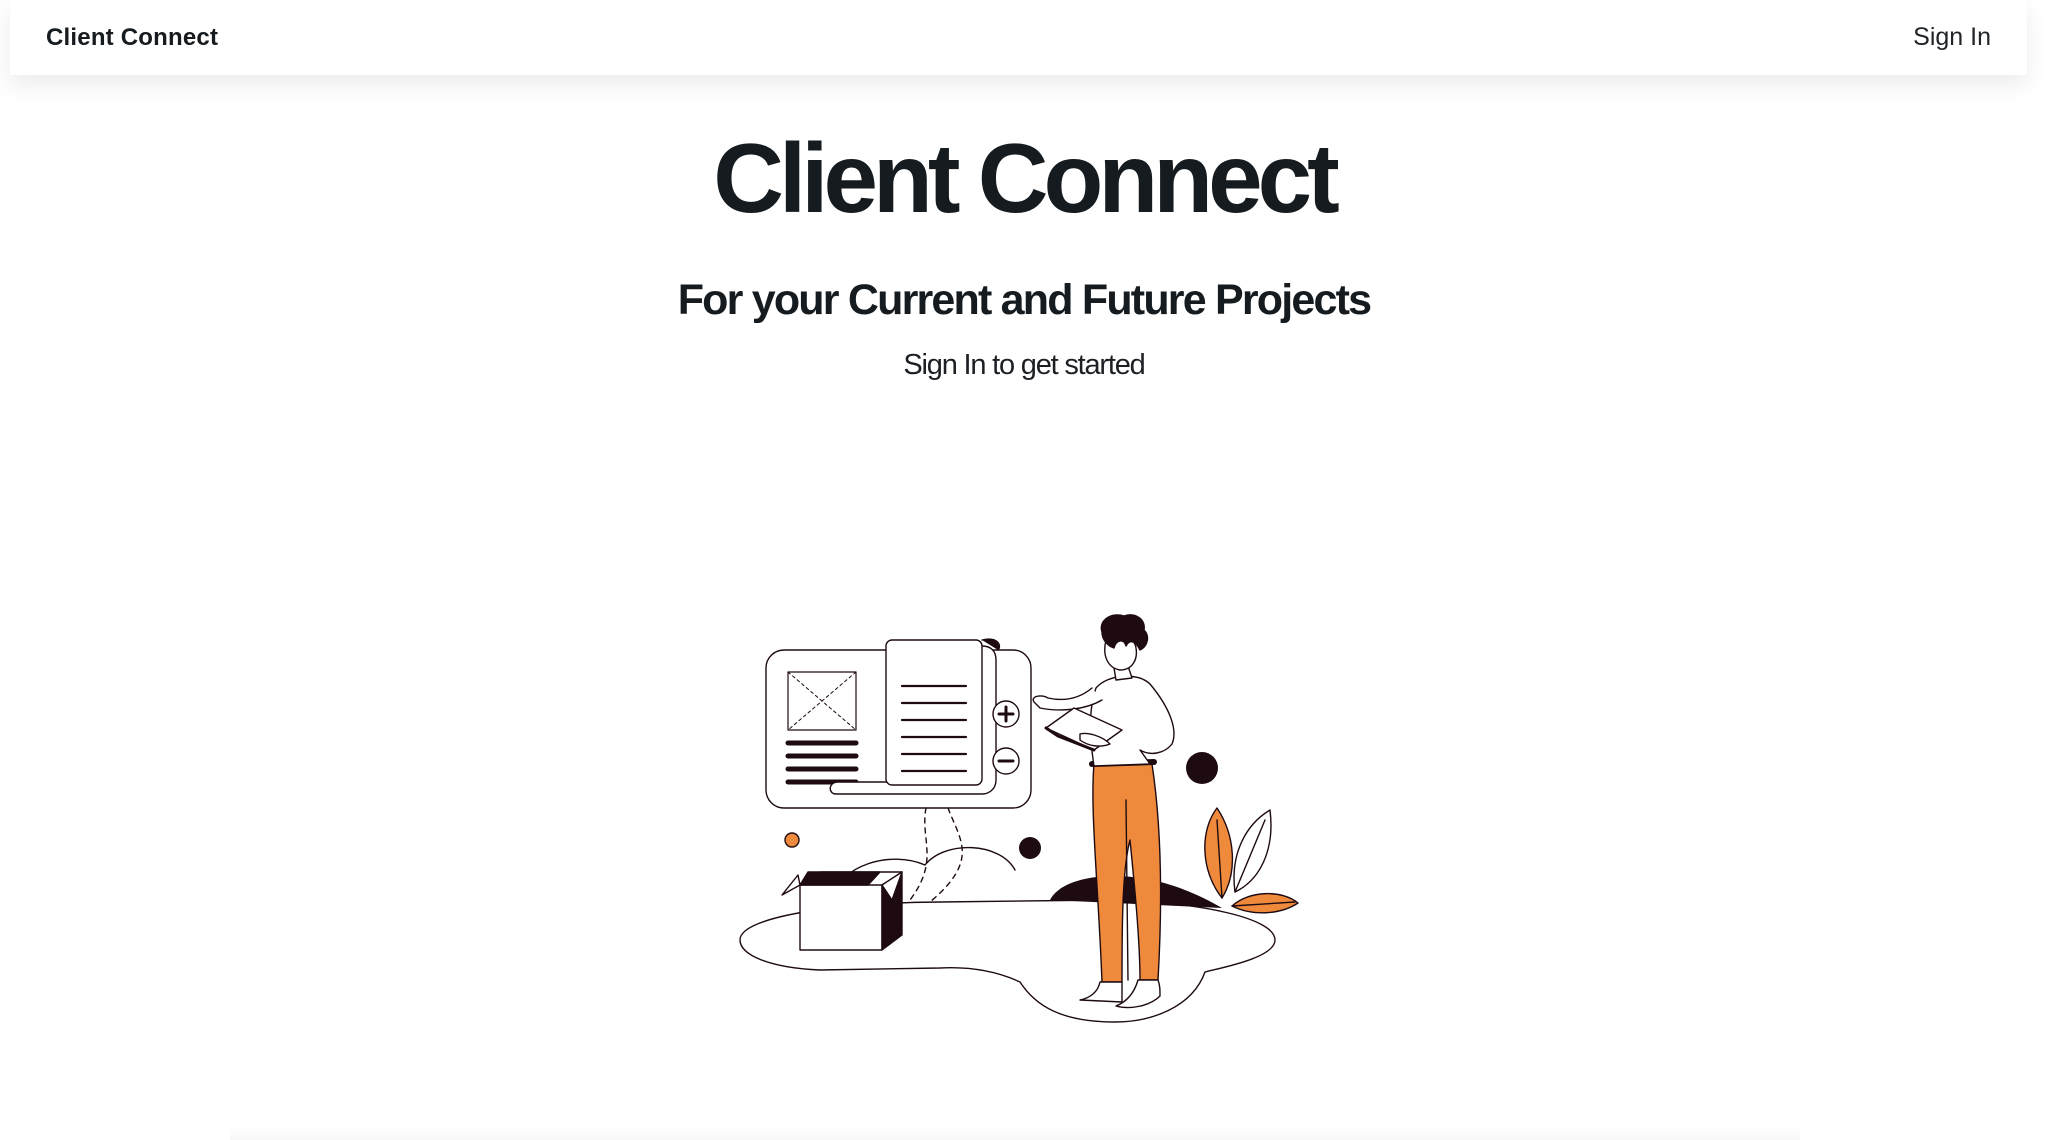 Image resolution: width=2048 pixels, height=1140 pixels. What do you see at coordinates (132, 38) in the screenshot?
I see `brand-link: Client Connect` at bounding box center [132, 38].